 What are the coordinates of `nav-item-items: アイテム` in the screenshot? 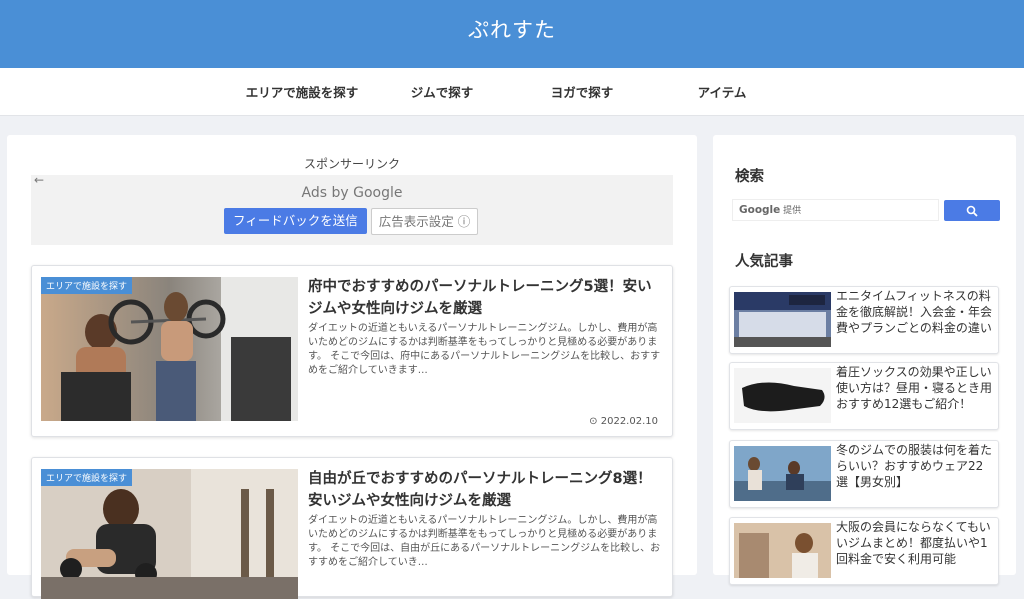 It's located at (722, 91).